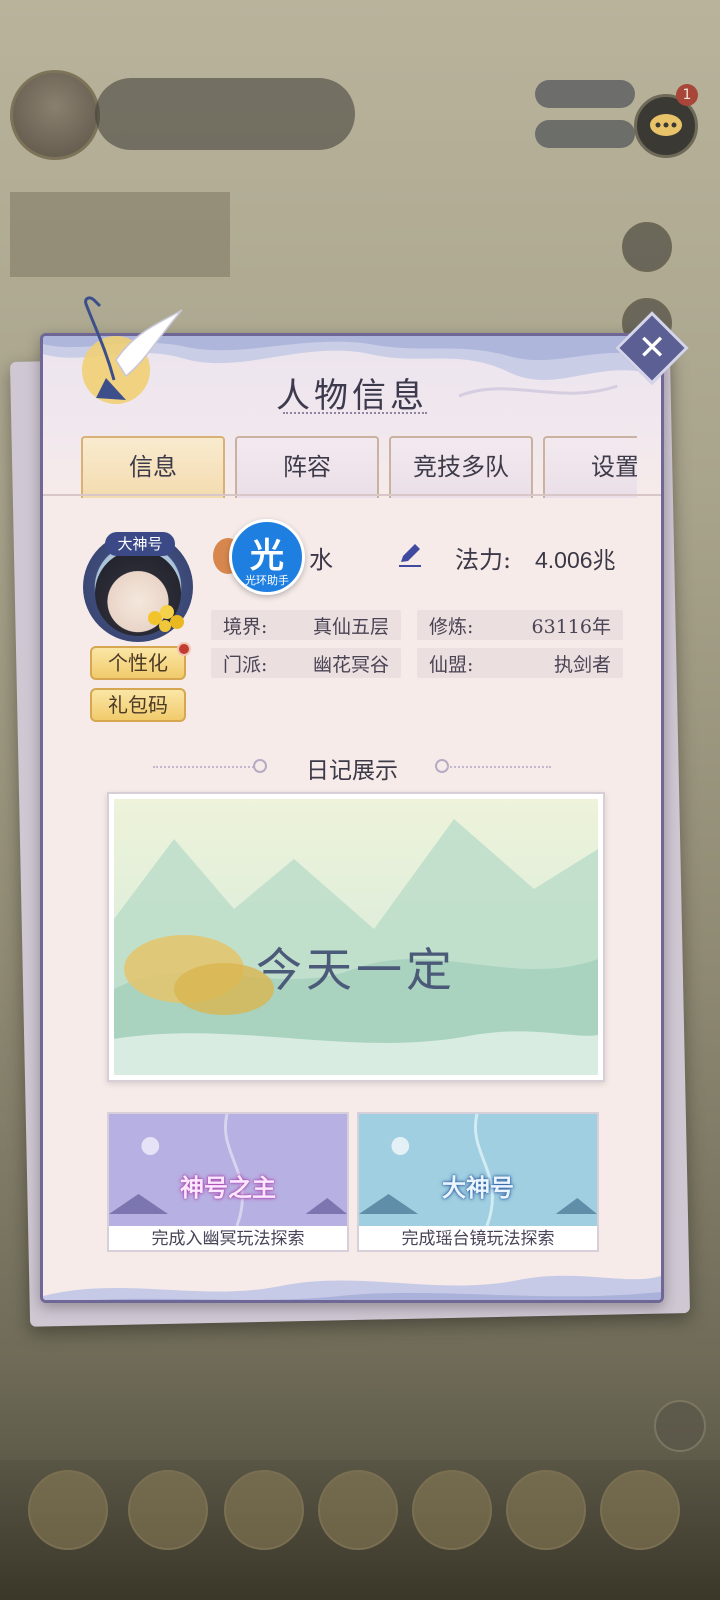  Describe the element at coordinates (120, 234) in the screenshot. I see `background-banner` at that location.